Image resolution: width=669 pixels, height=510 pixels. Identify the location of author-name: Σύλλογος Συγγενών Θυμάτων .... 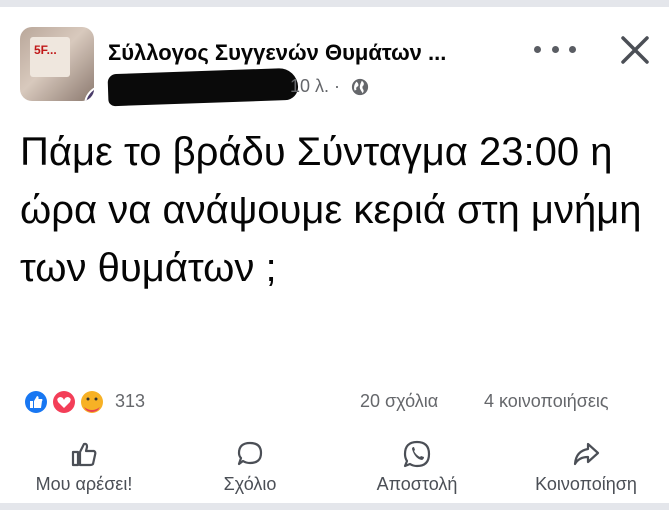
(313, 53).